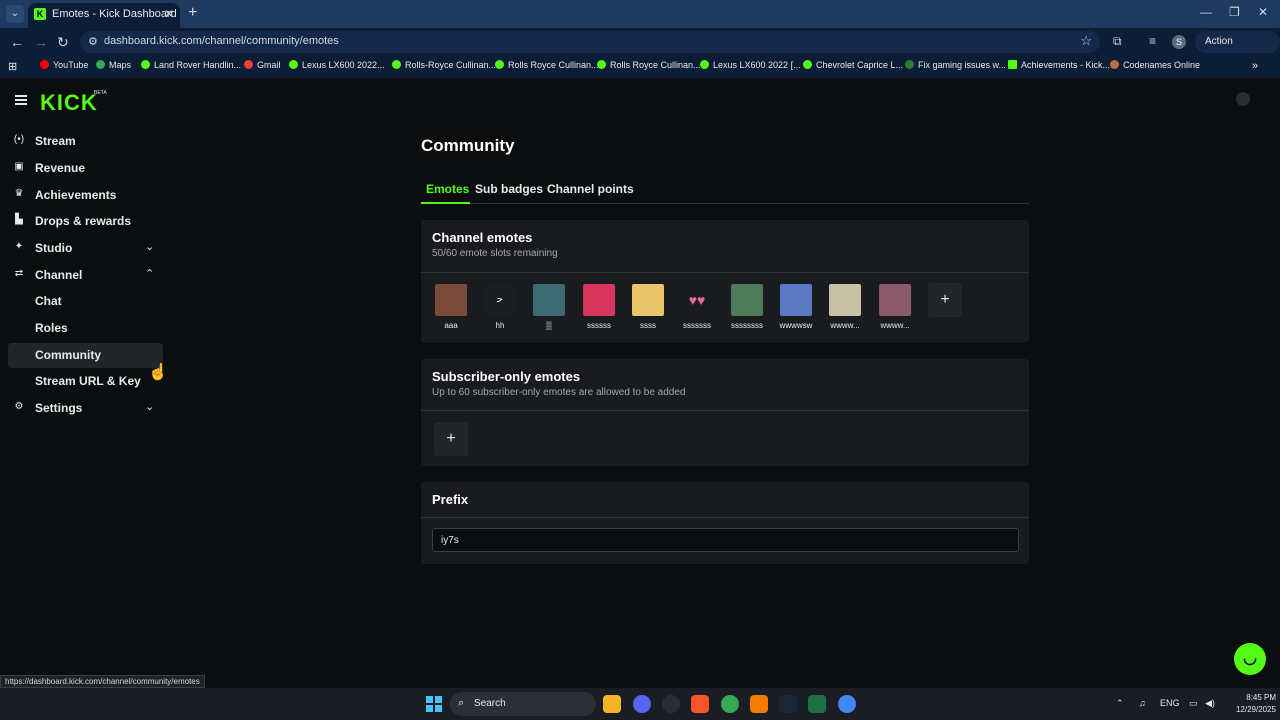 This screenshot has width=1280, height=720. What do you see at coordinates (85, 301) in the screenshot?
I see `sidebar-item-chat: Chat` at bounding box center [85, 301].